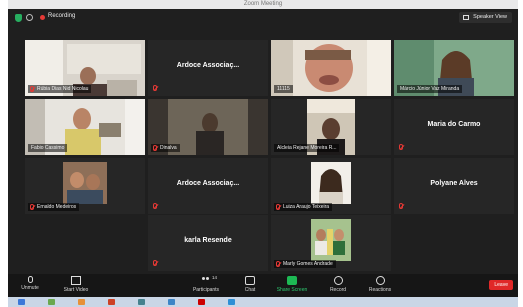 This screenshot has width=523, height=307. I want to click on participant-name: Marly Gomes Andrade, so click(305, 264).